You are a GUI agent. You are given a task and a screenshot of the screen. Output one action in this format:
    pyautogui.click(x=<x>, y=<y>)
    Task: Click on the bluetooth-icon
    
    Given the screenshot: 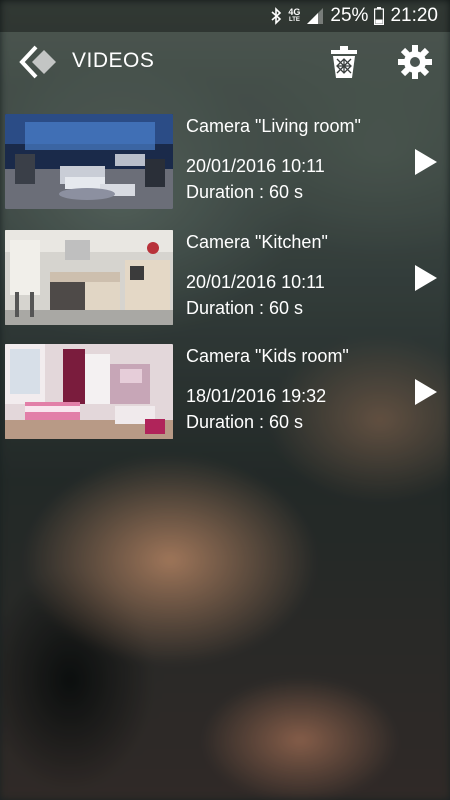 What is the action you would take?
    pyautogui.click(x=276, y=16)
    